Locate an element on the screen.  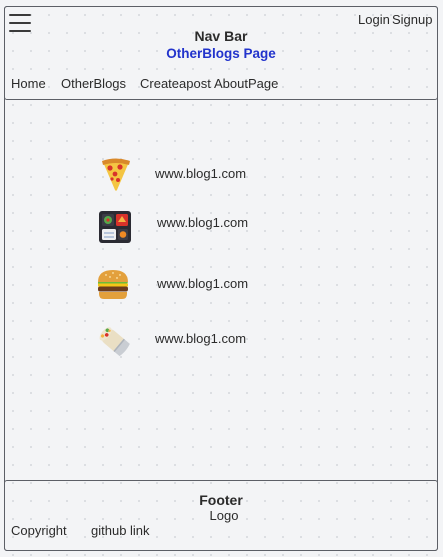
hamburger-menu-icon is located at coordinates (20, 23).